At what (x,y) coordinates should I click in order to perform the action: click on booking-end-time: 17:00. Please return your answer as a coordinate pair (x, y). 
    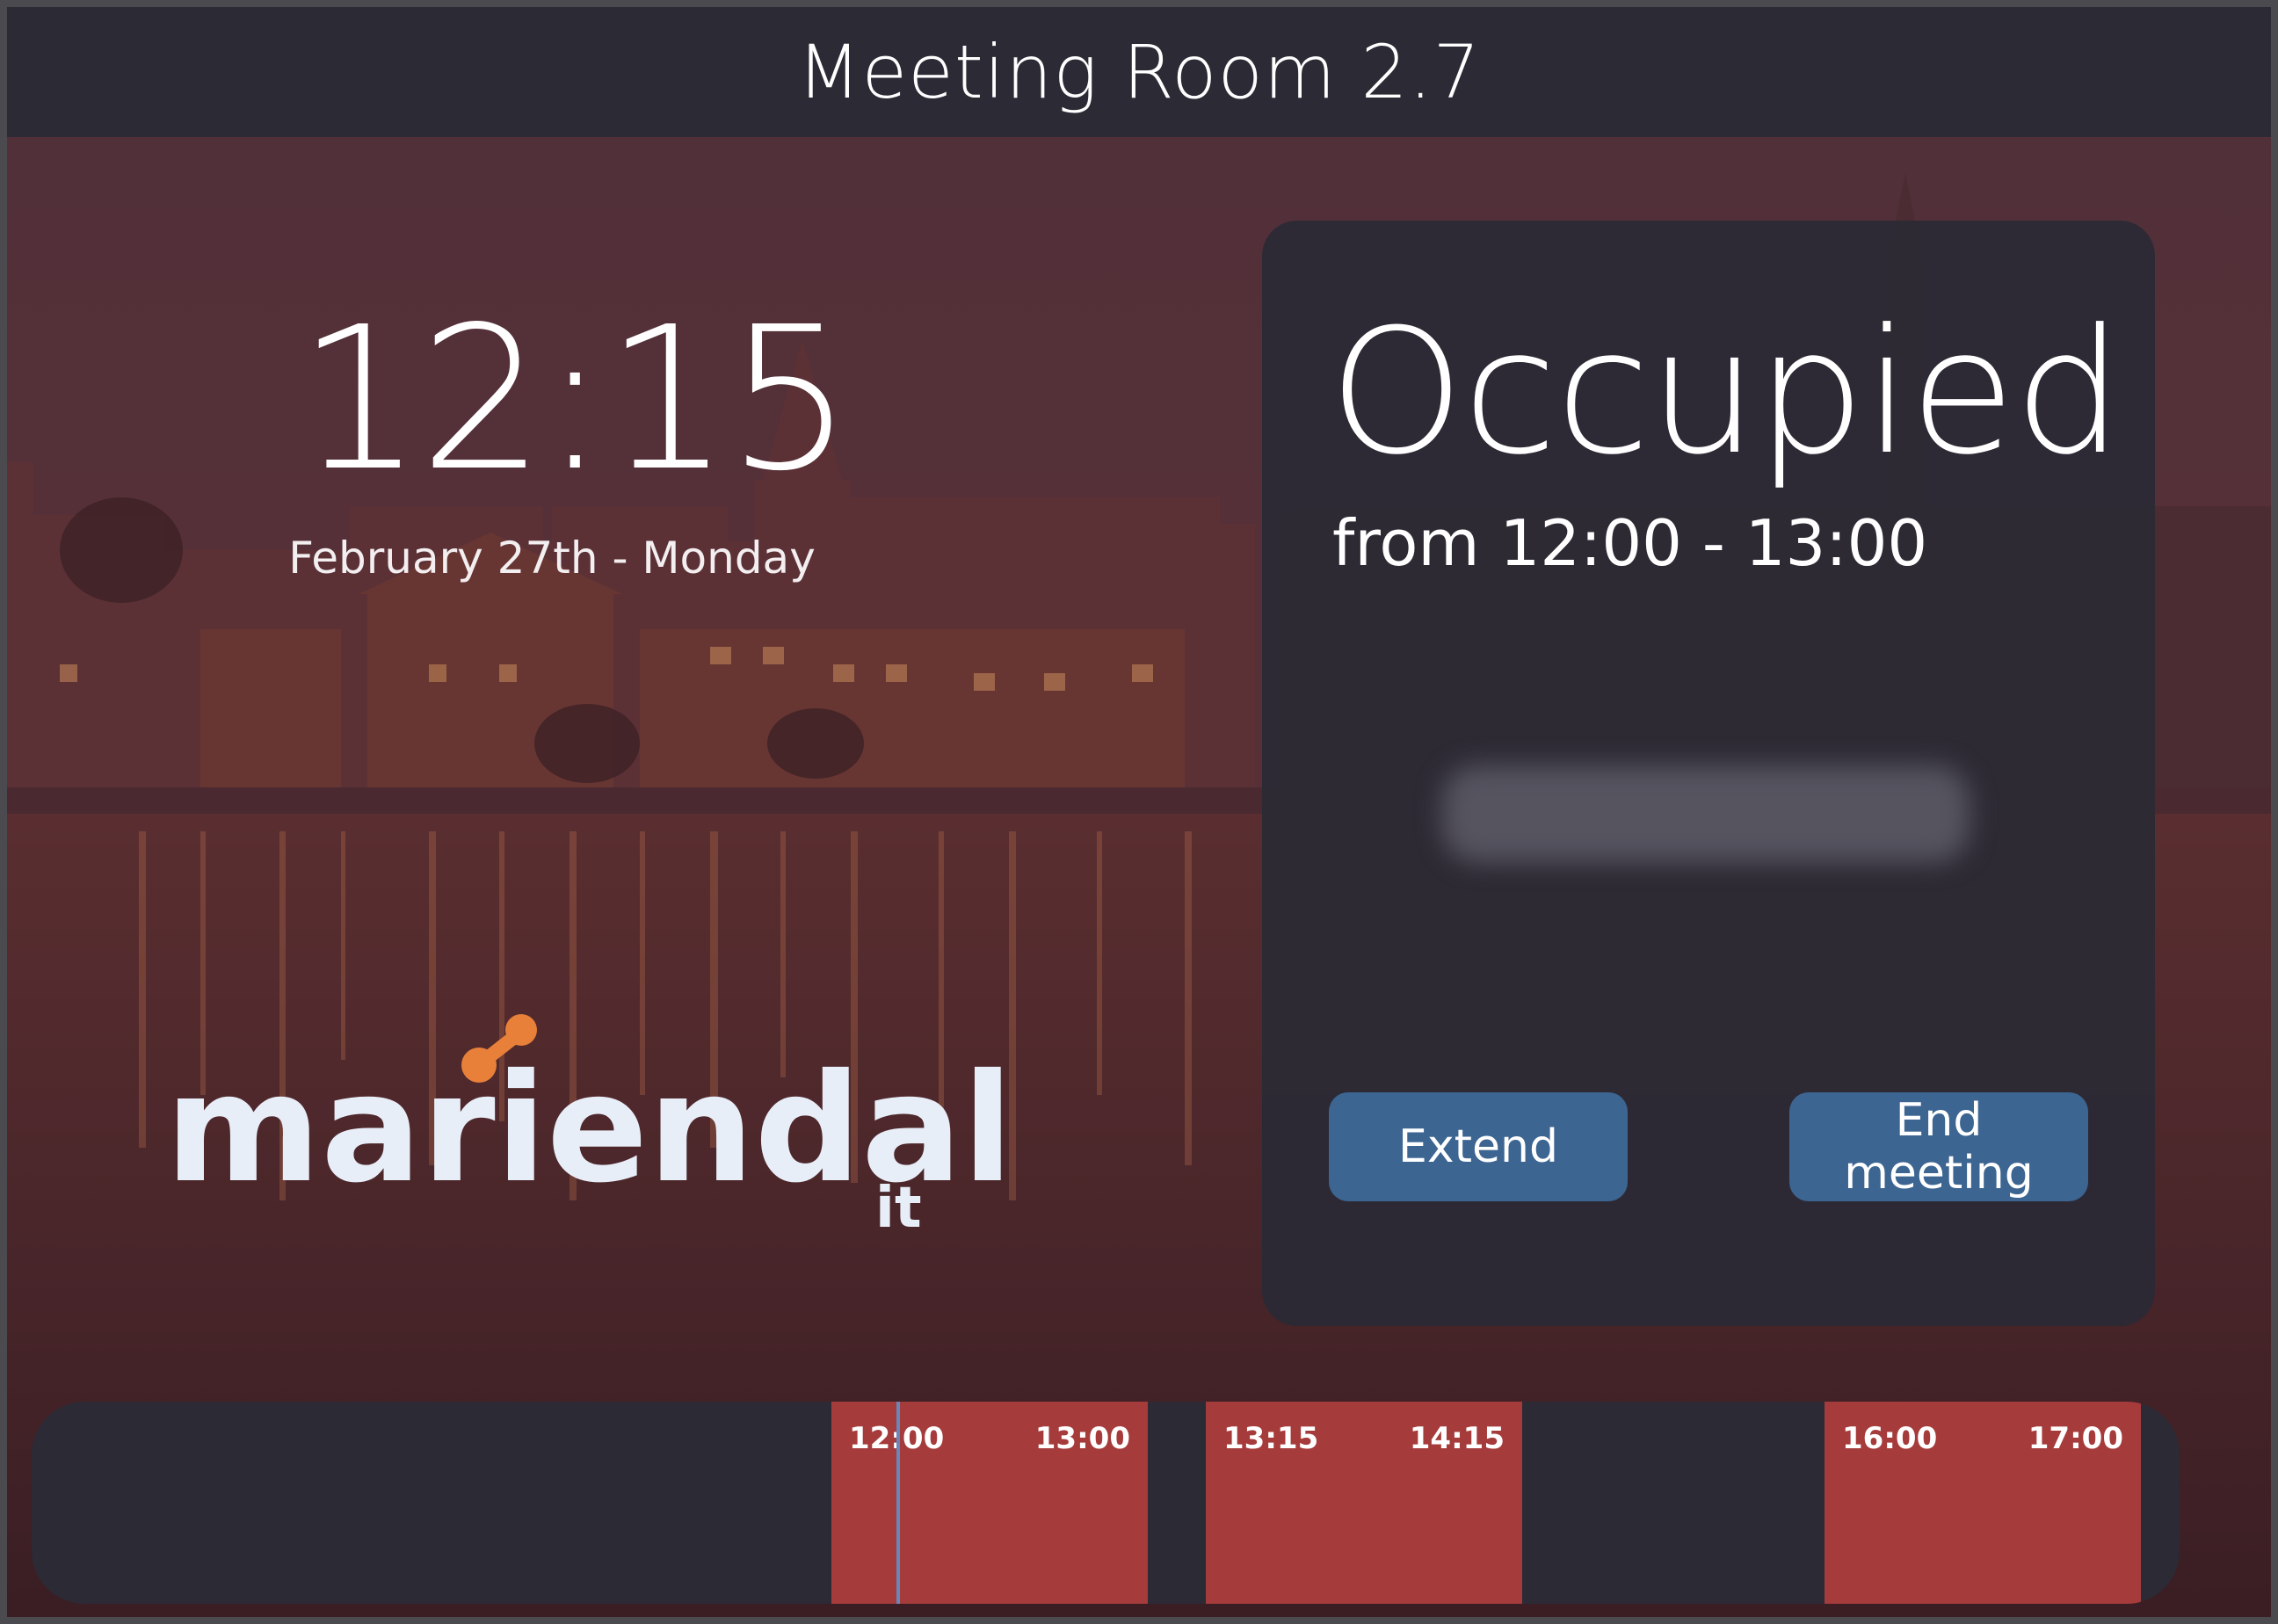
    Looking at the image, I should click on (2075, 1438).